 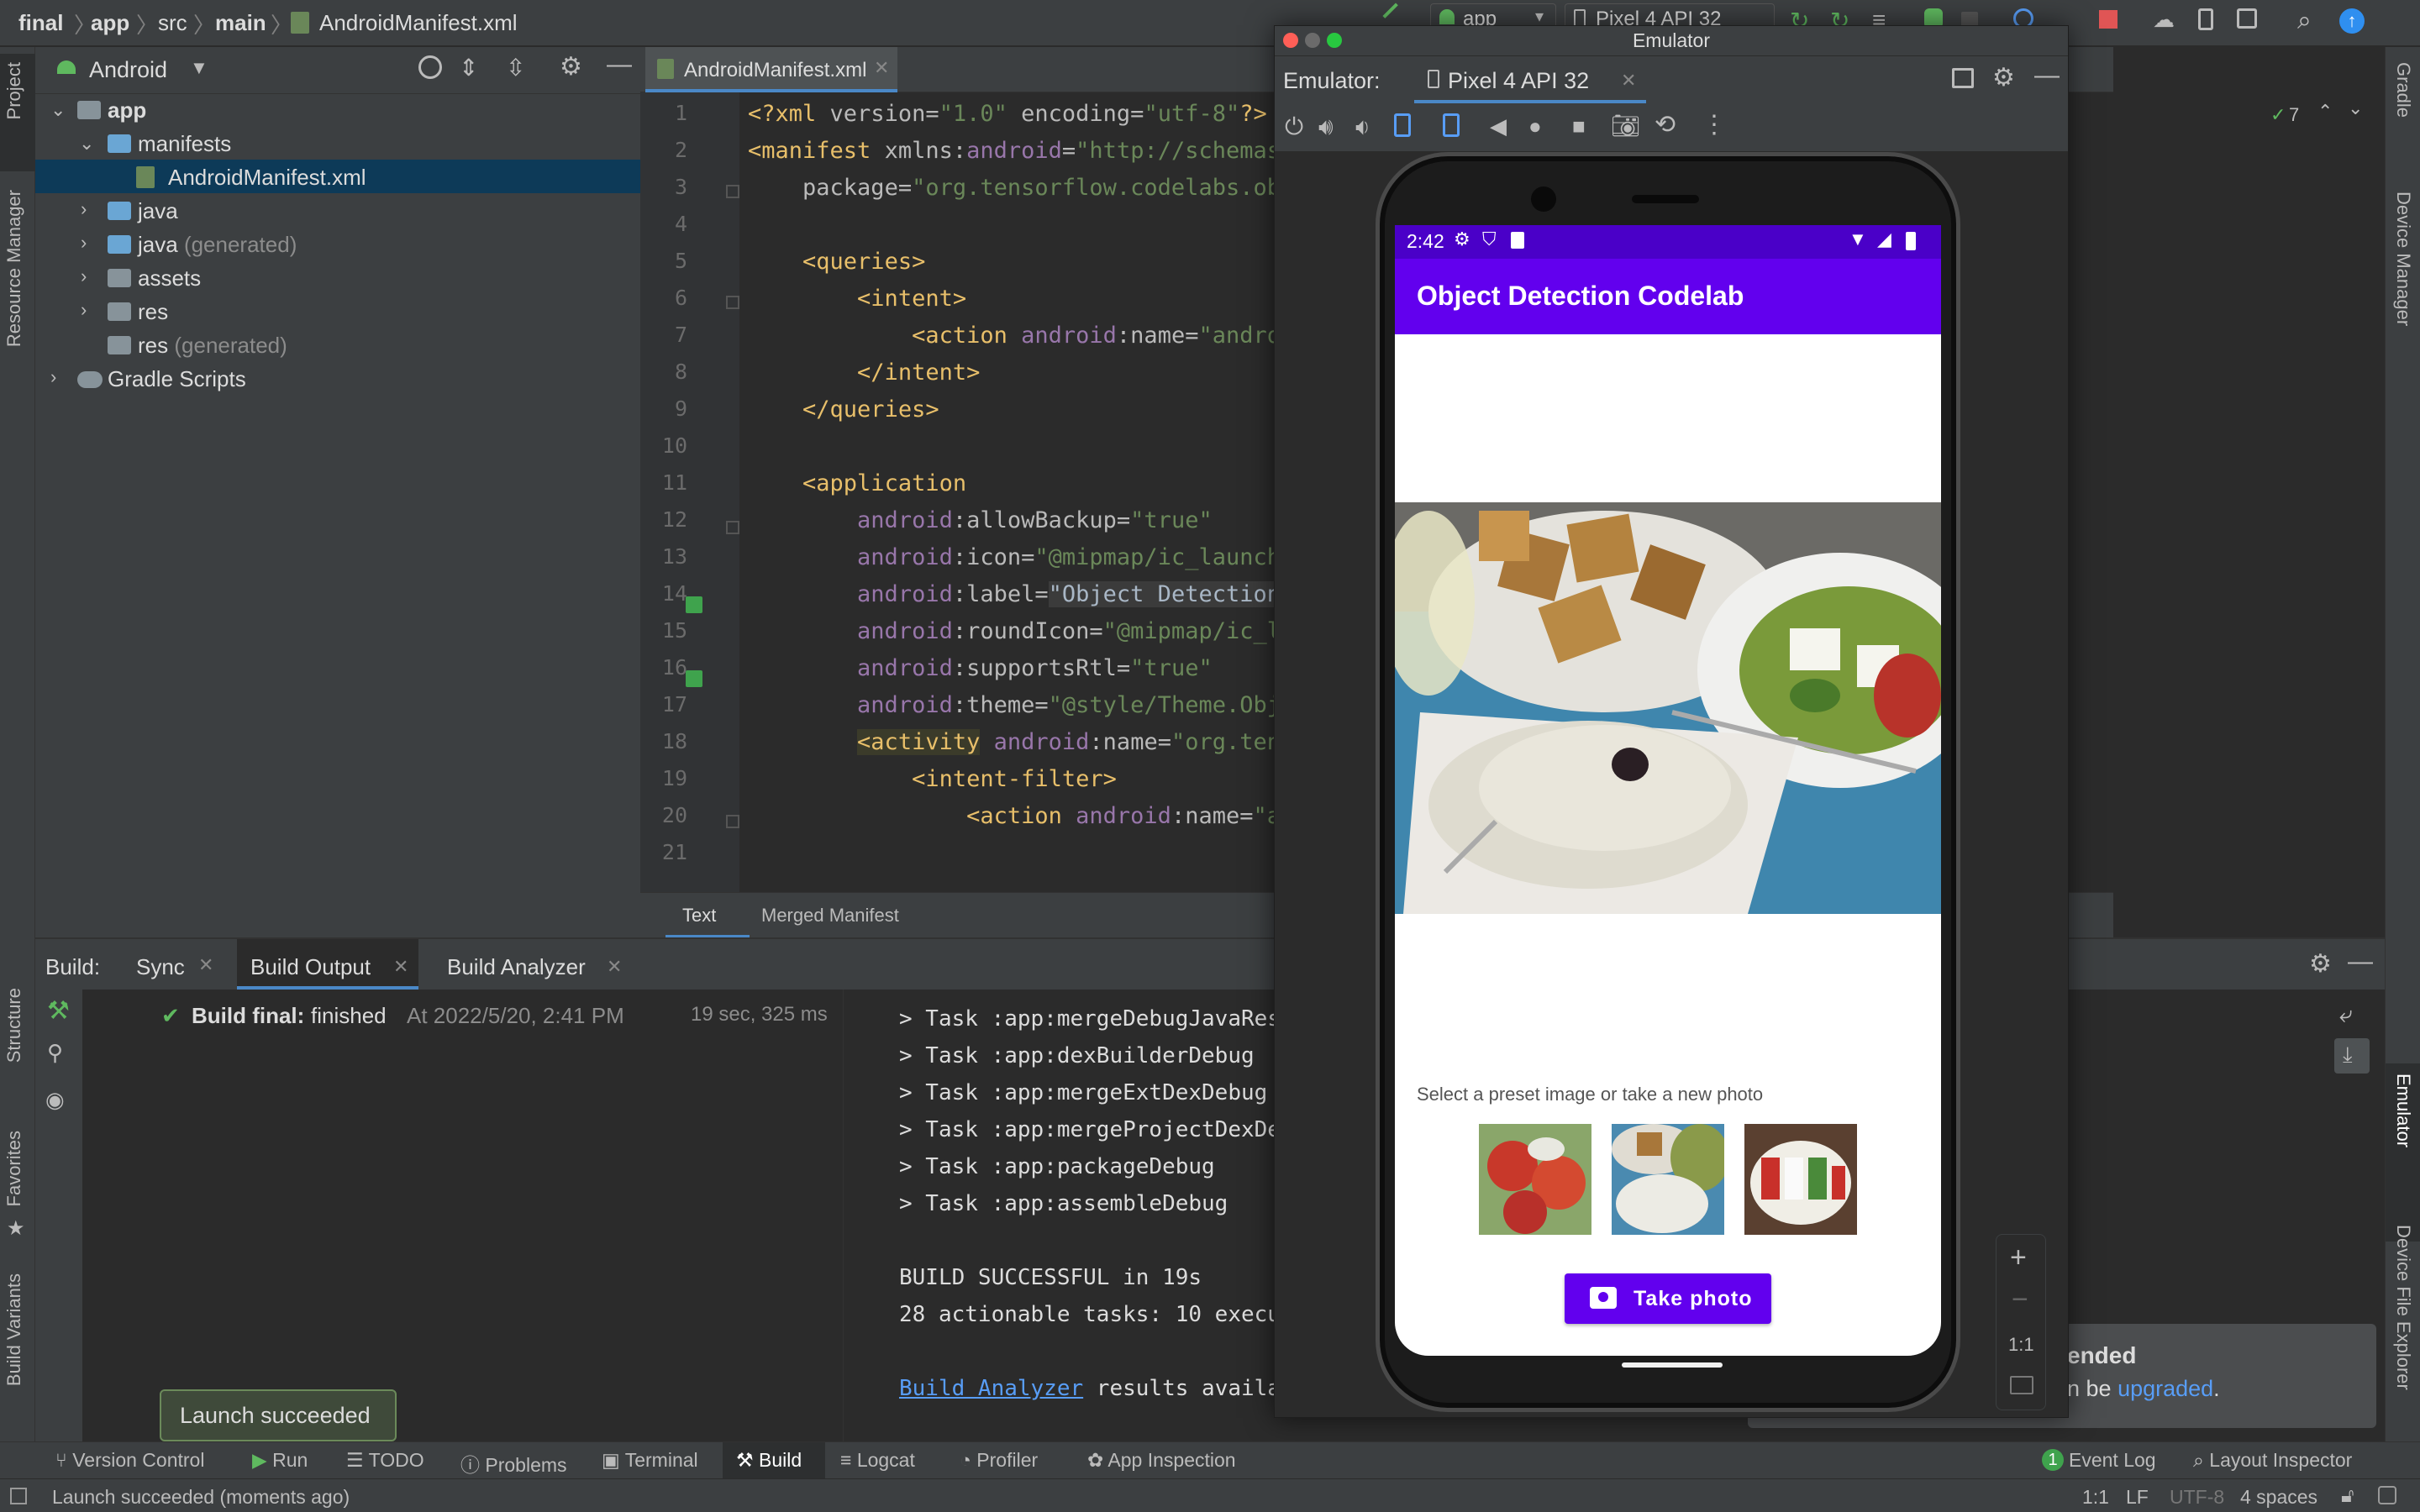 I want to click on tab-sync: Sync, so click(x=161, y=967).